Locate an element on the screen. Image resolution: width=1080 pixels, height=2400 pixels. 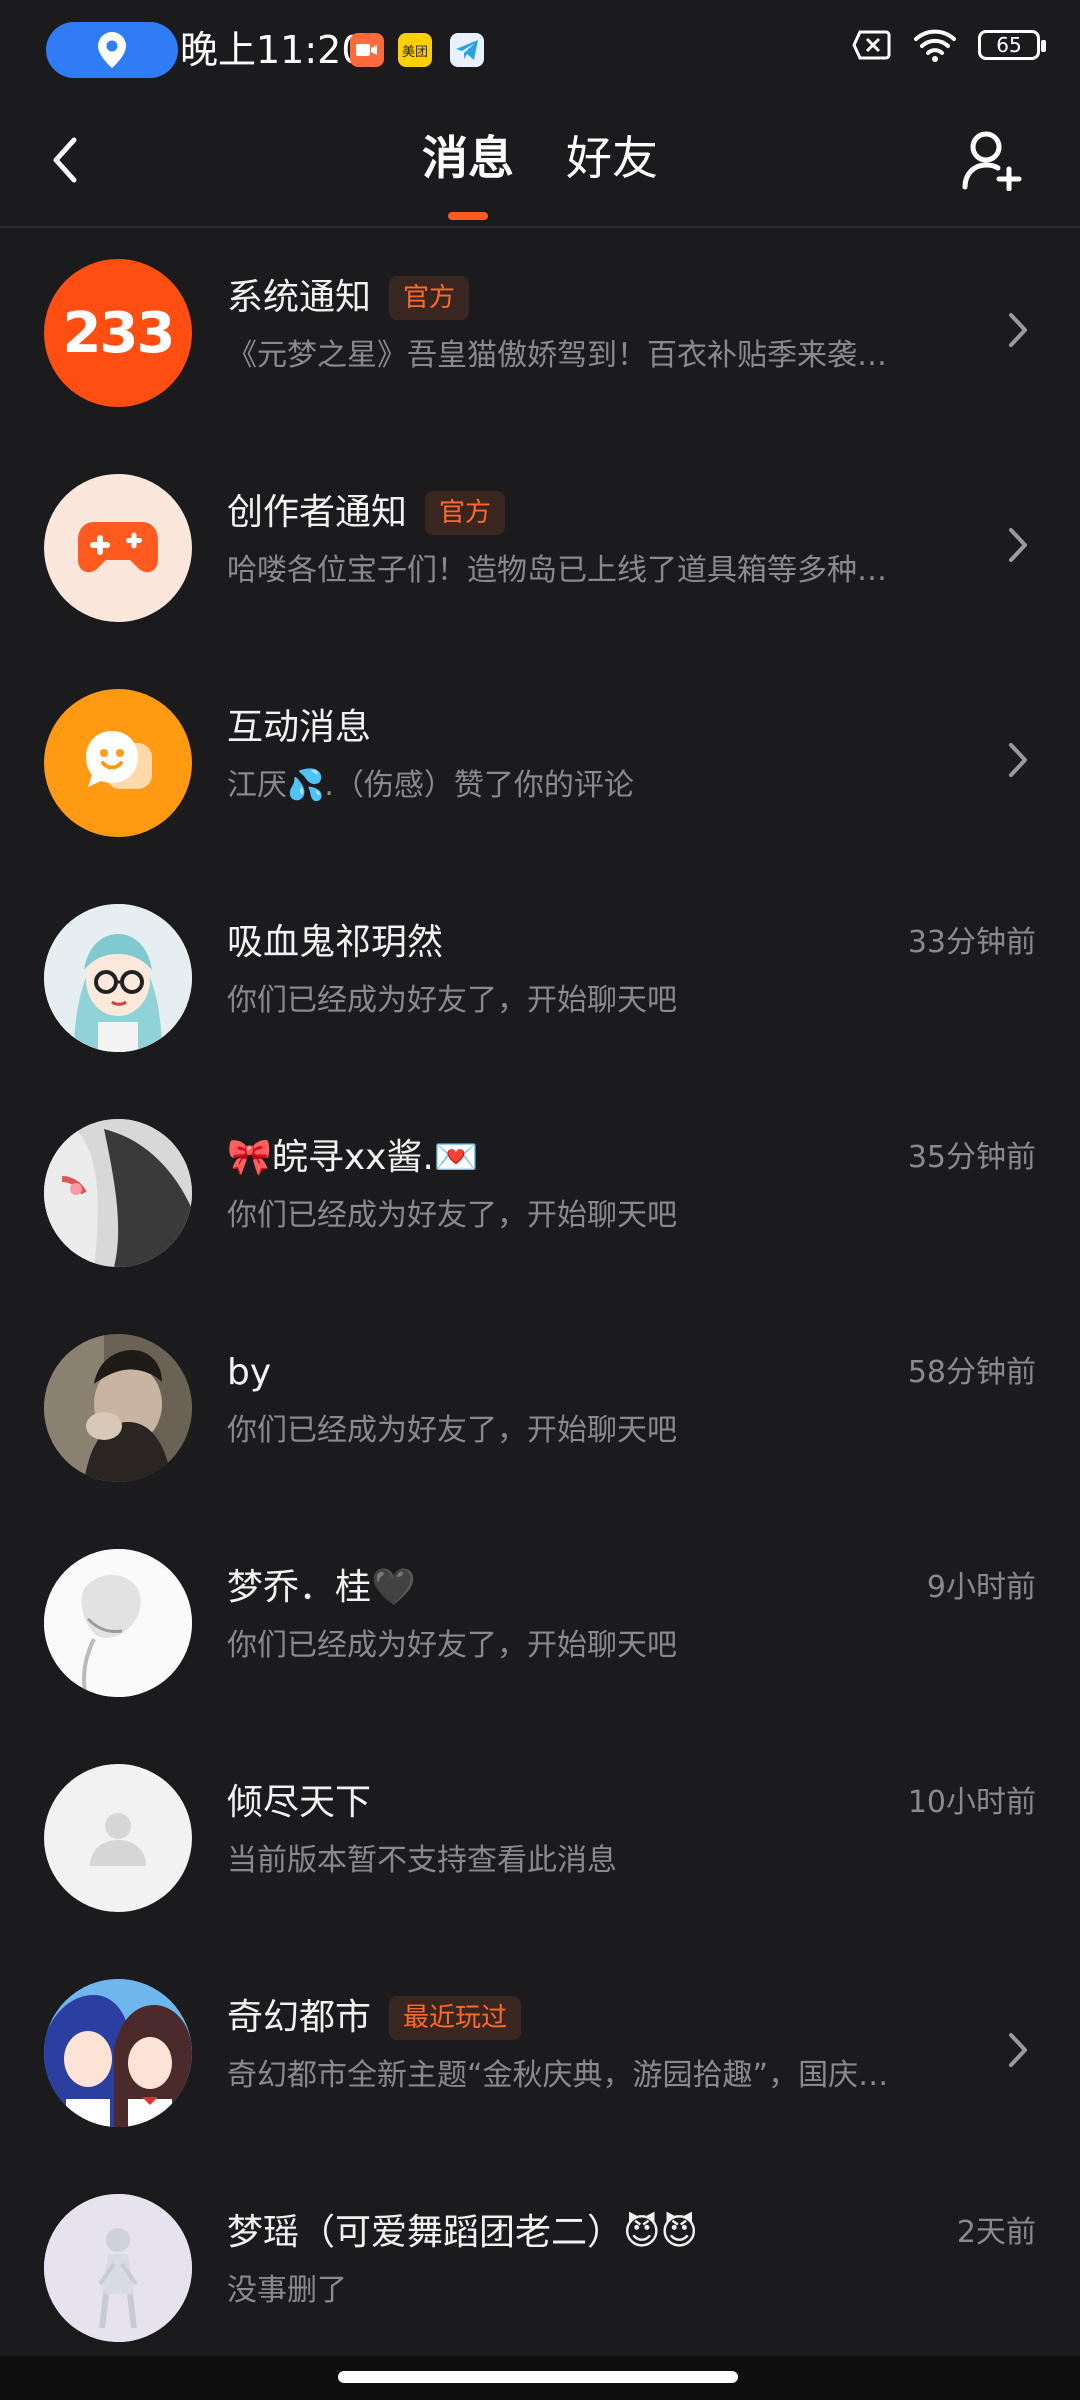
tab-messages: 消息 is located at coordinates (468, 173).